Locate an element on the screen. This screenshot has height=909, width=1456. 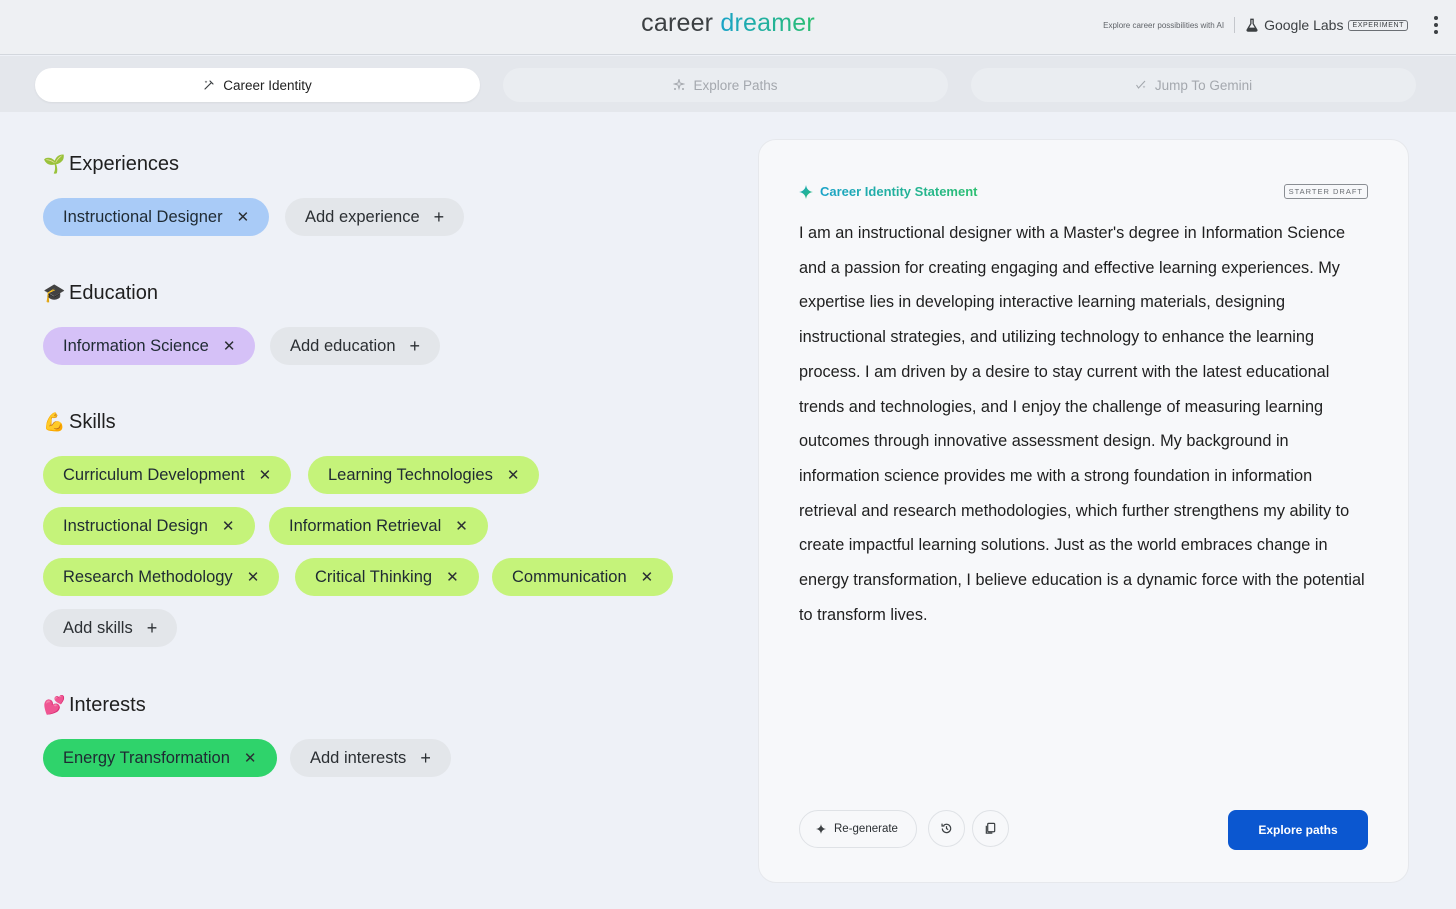
experiment-badge: EXPERIMENT is located at coordinates (1378, 25).